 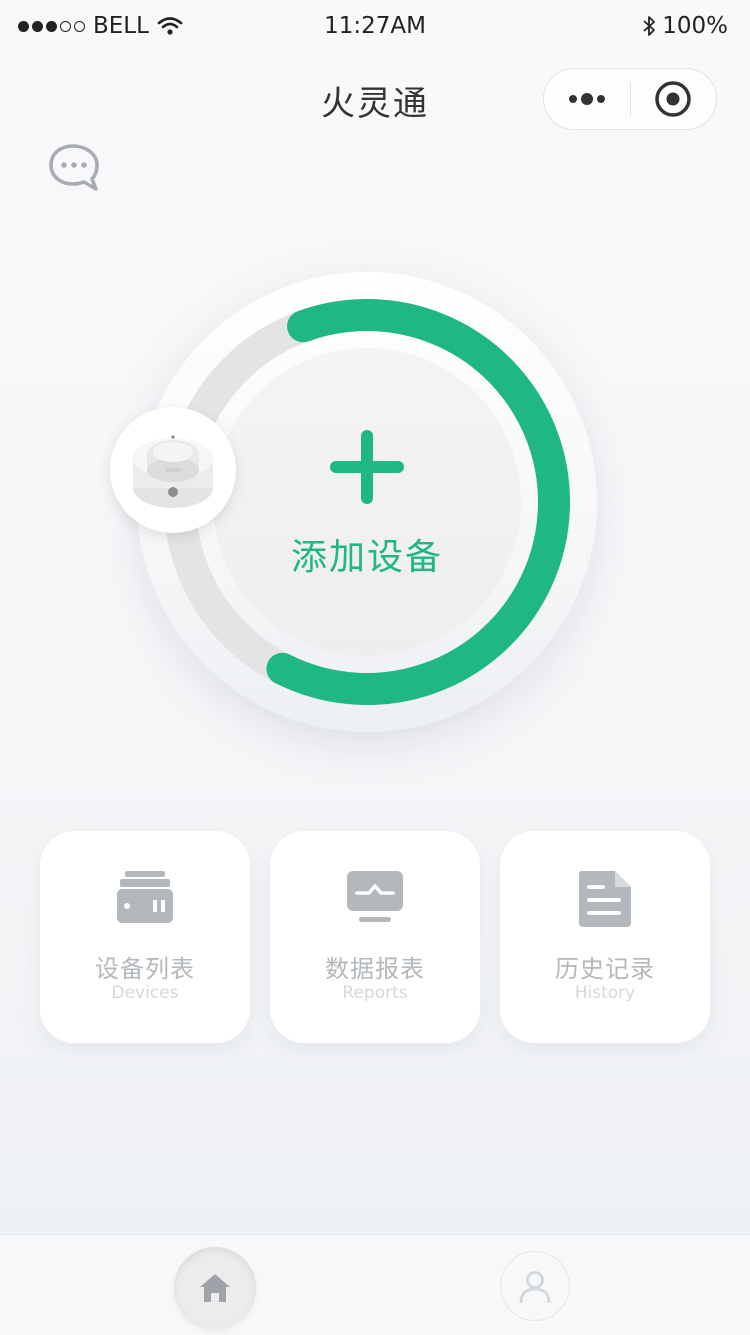 I want to click on status-bar: BELL 11:27AM 100%, so click(x=375, y=27).